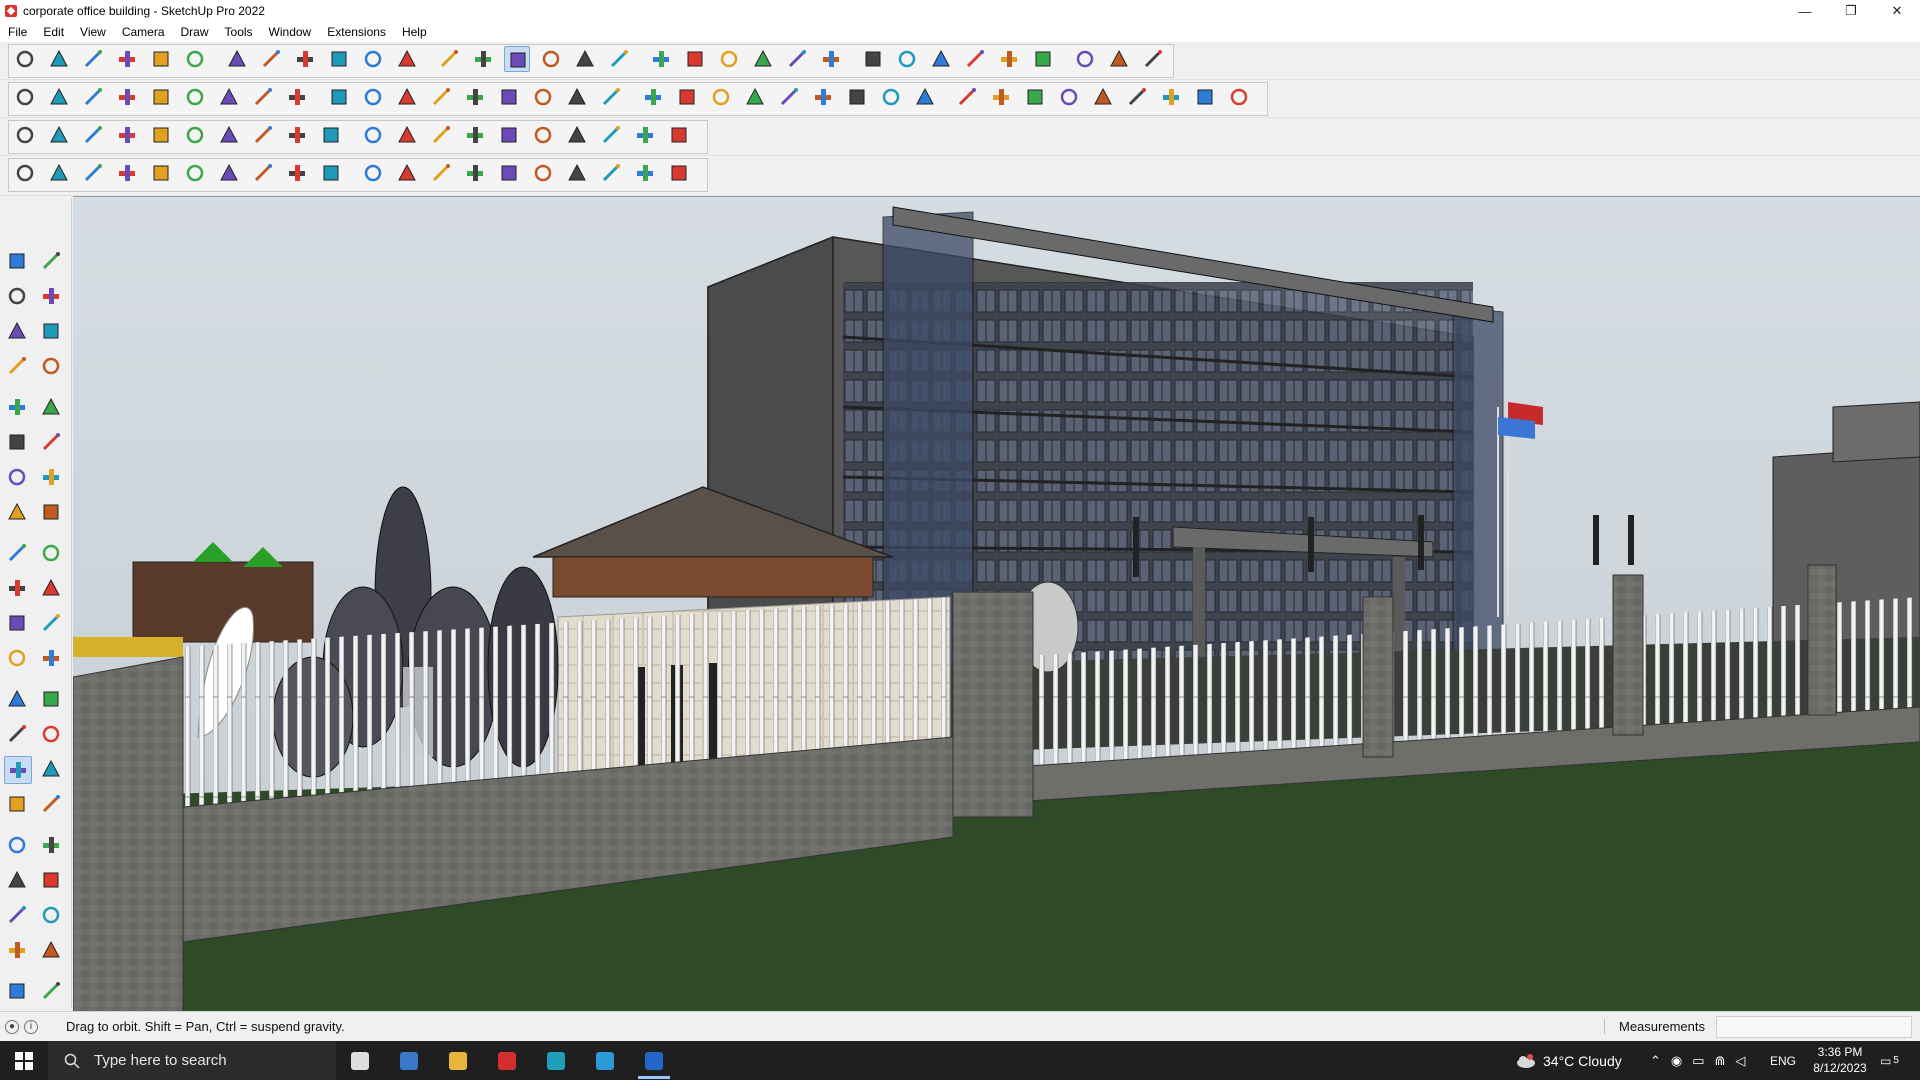 The image size is (1920, 1080). I want to click on toolbar-fog-button, so click(729, 59).